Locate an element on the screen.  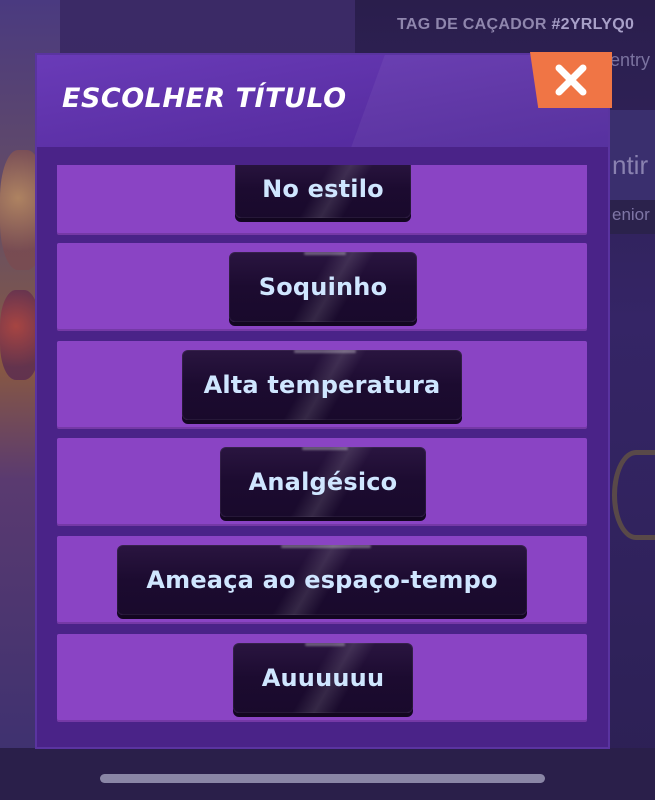
title-option-label: Auuuuuu is located at coordinates (323, 678).